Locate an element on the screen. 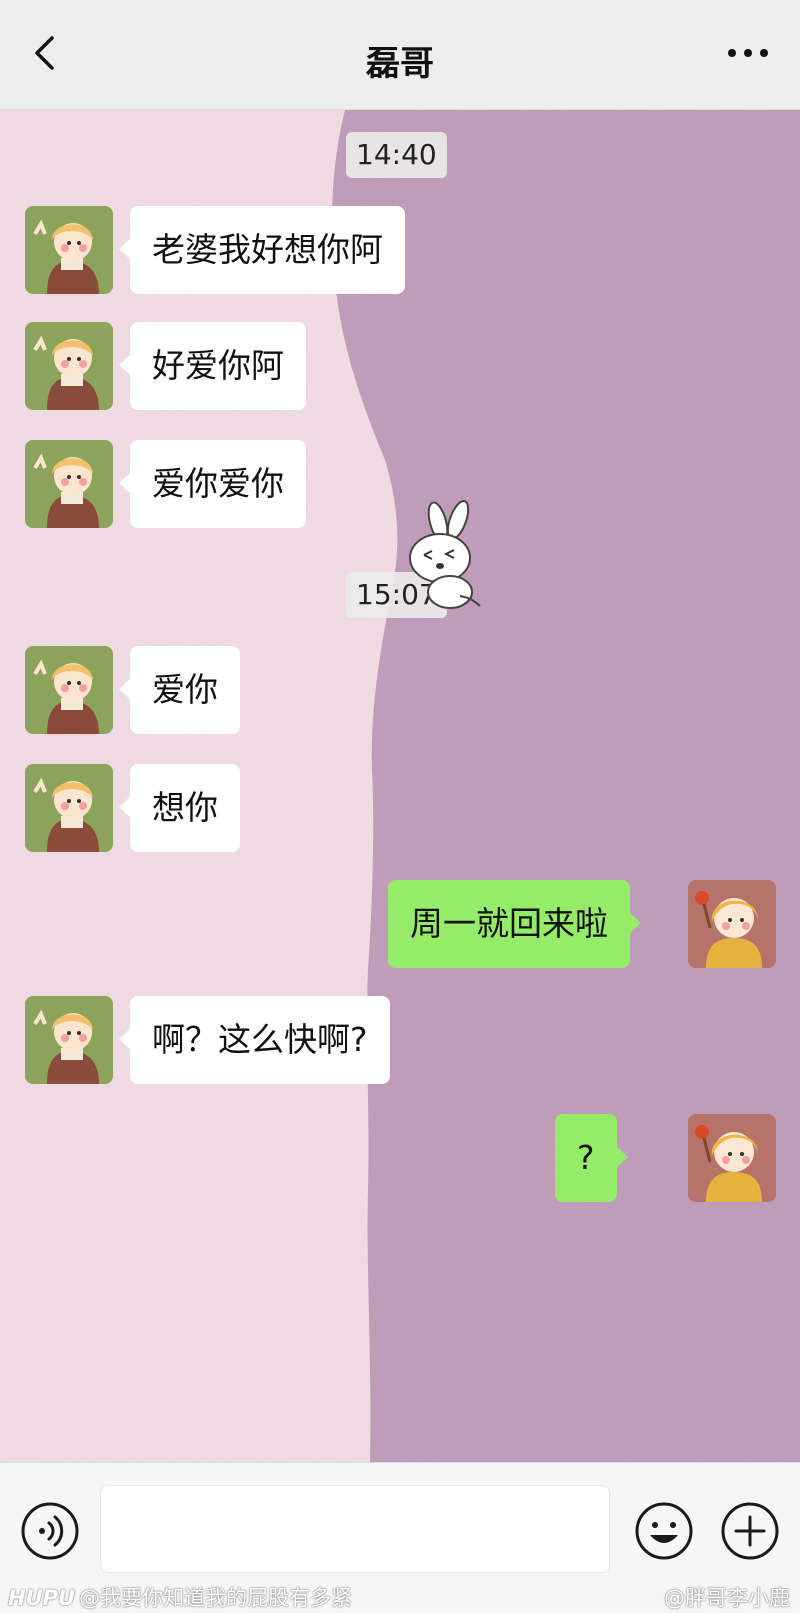  watermark-left: HUPU @我要你知道我的屁股有多紧 is located at coordinates (180, 1597).